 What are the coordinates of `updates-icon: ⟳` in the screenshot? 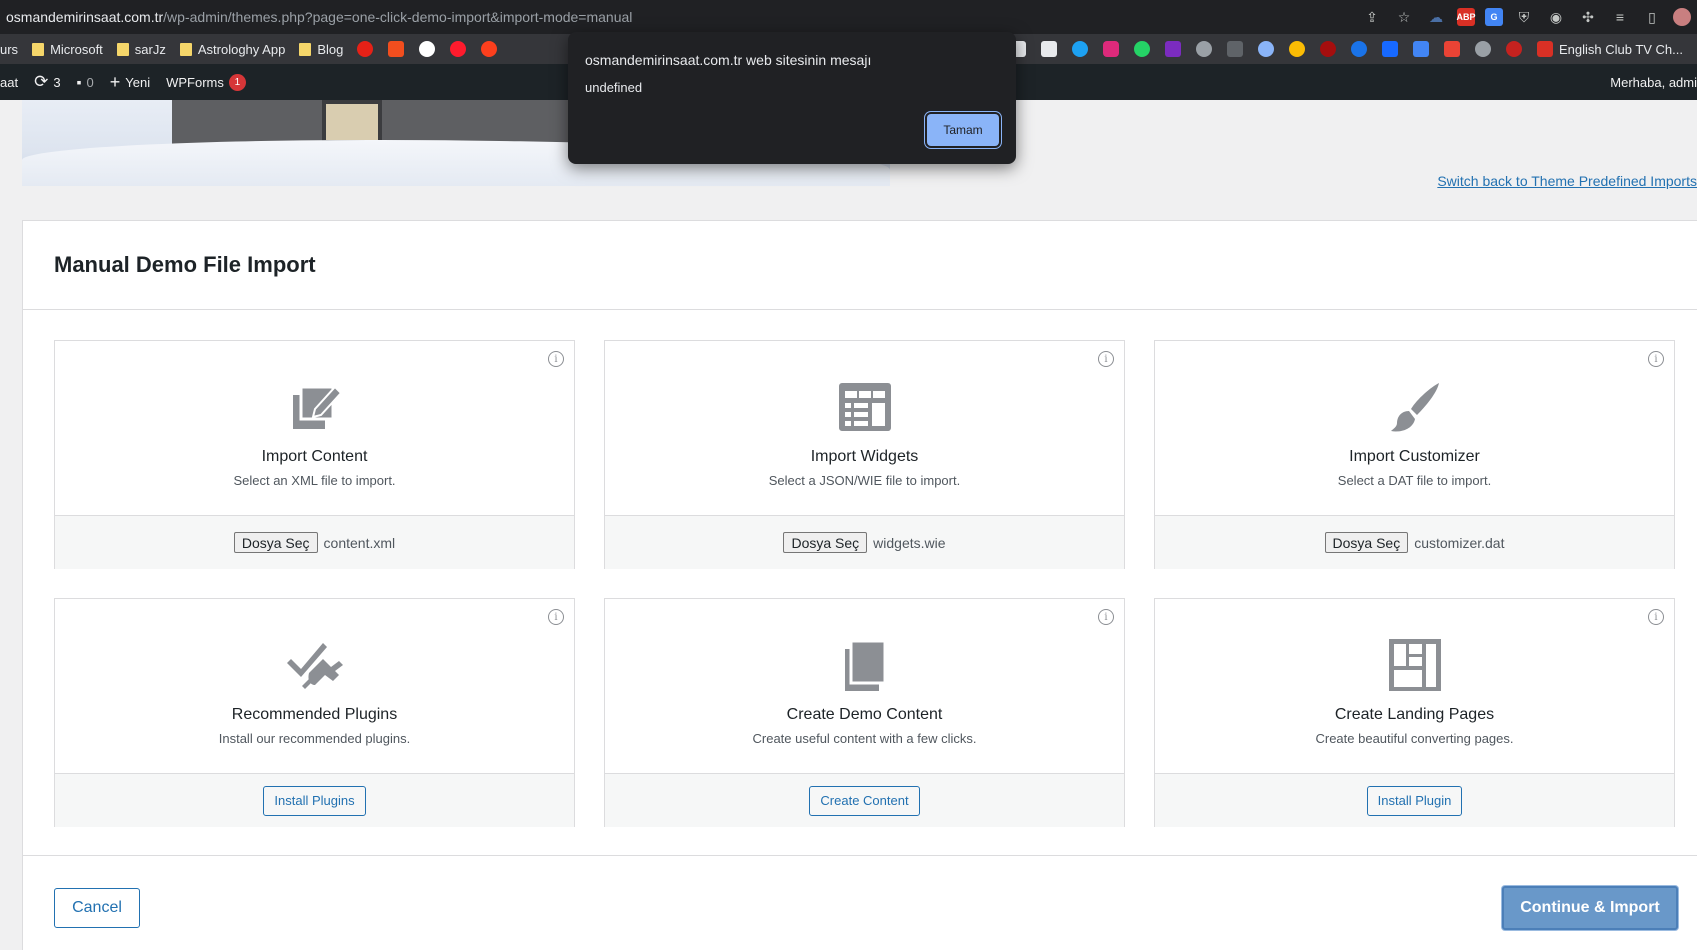 It's located at (41, 81).